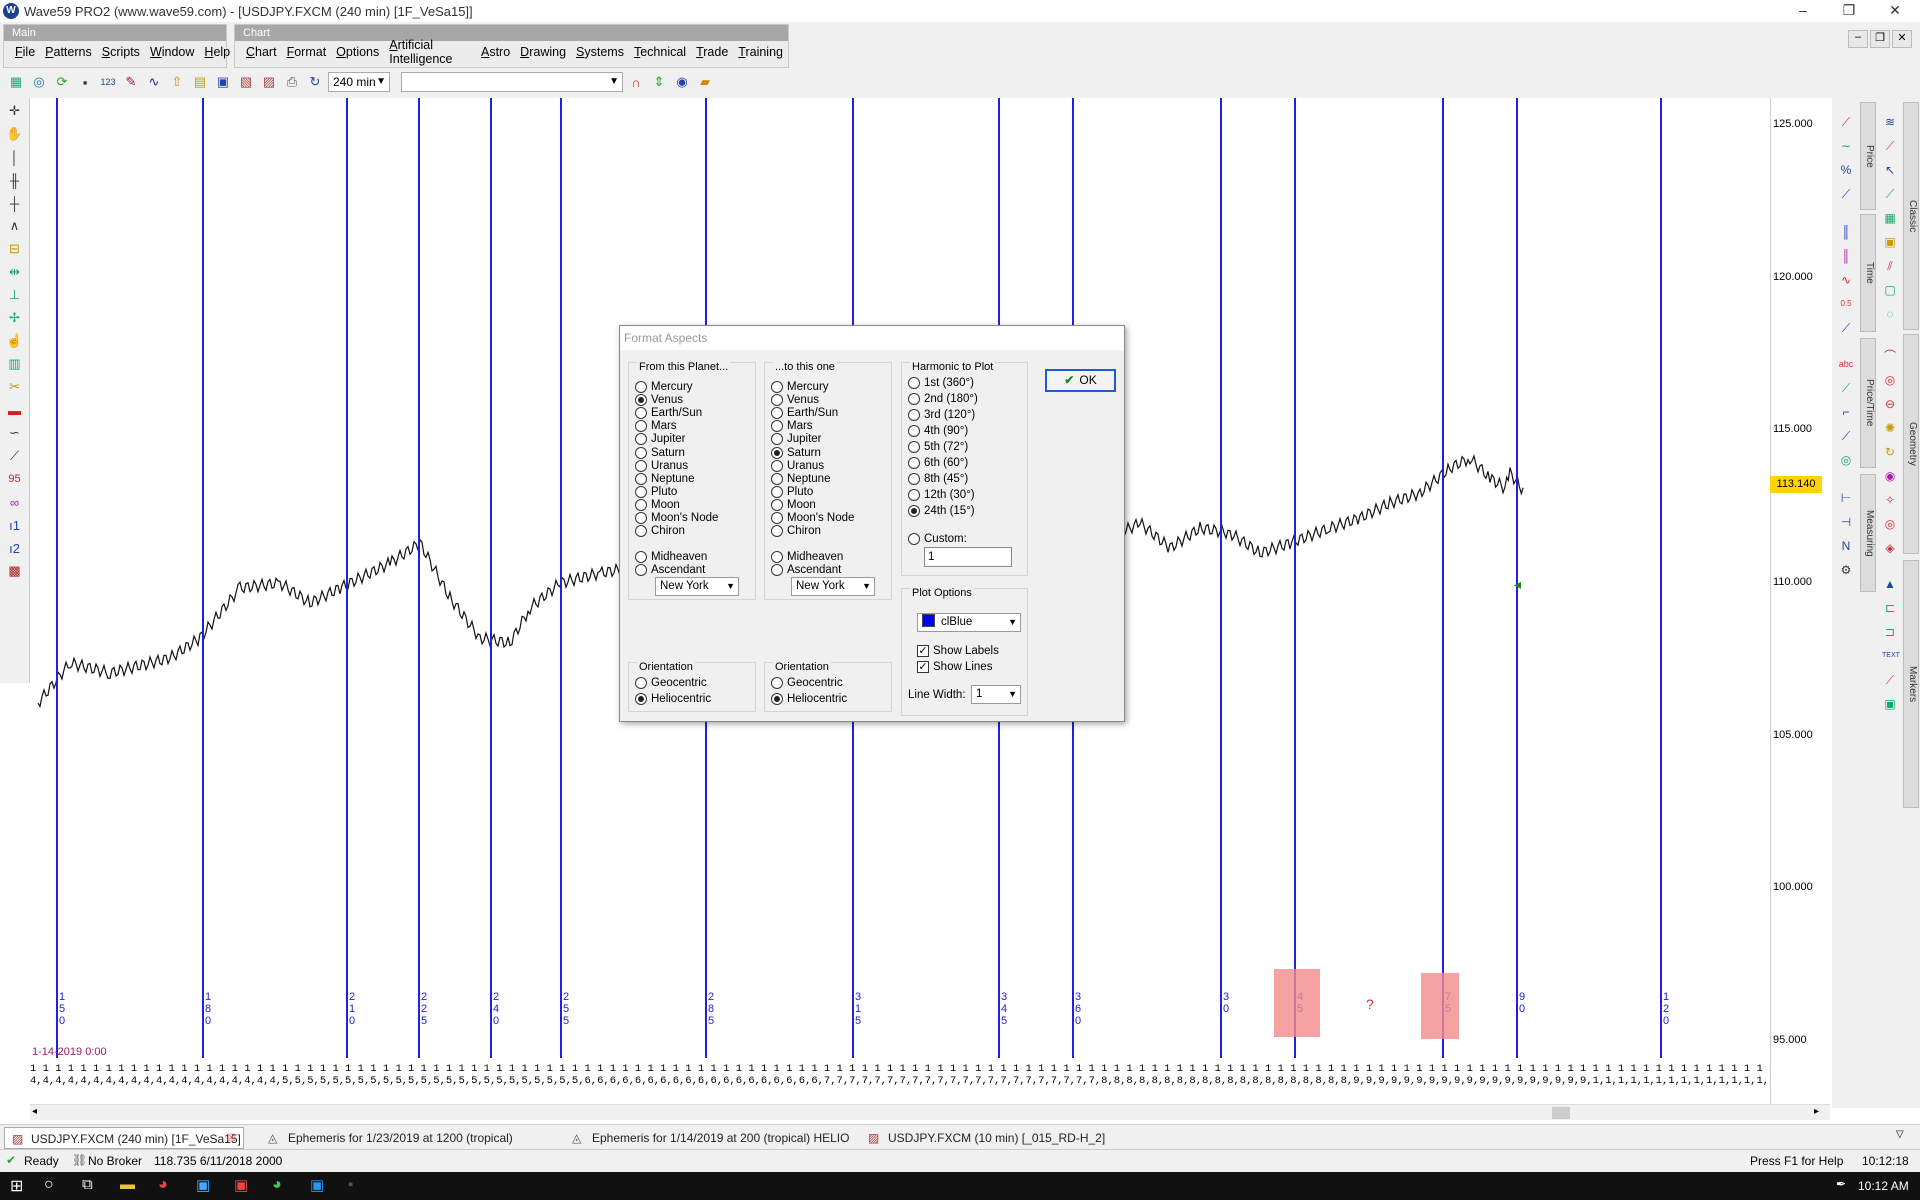 Image resolution: width=1920 pixels, height=1200 pixels. What do you see at coordinates (357, 52) in the screenshot?
I see `menu-options: Options` at bounding box center [357, 52].